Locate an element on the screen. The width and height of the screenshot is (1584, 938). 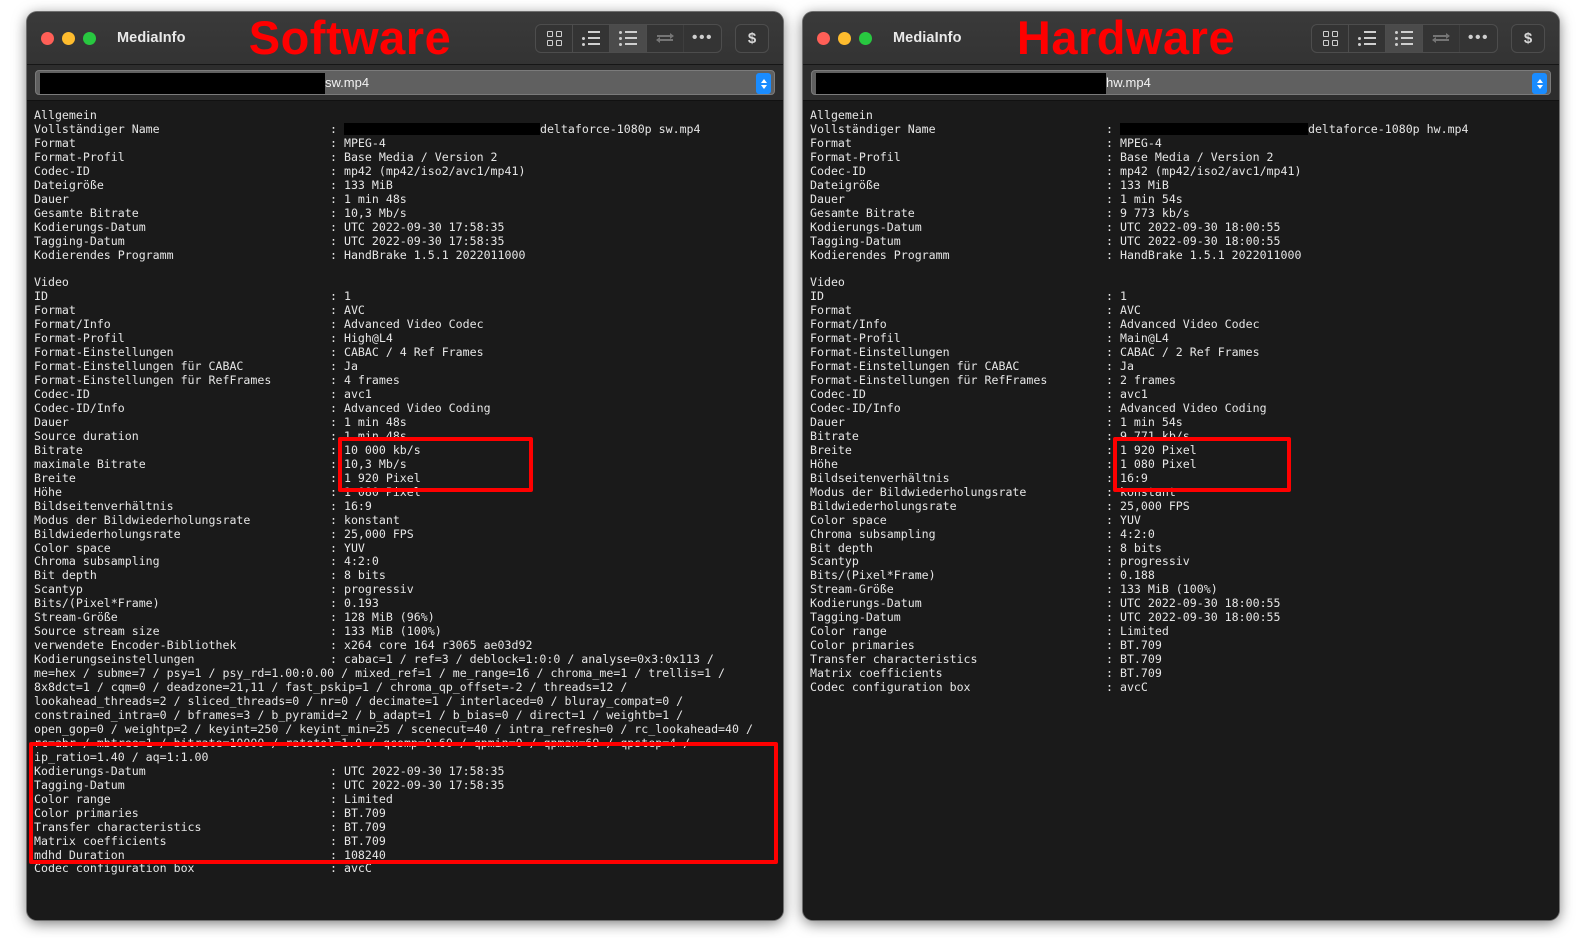
info-row-key: Format is located at coordinates (55, 142).